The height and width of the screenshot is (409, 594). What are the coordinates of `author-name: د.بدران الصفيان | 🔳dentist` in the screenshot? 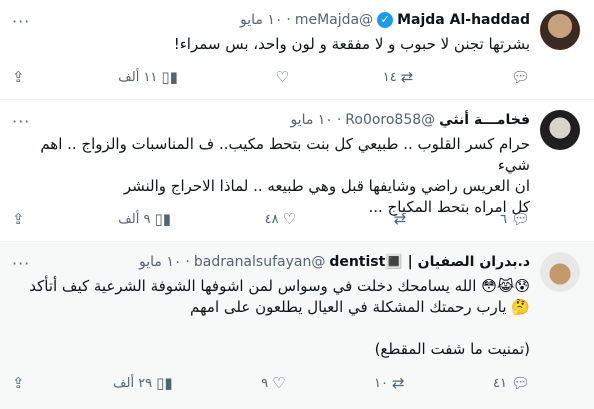 It's located at (429, 262).